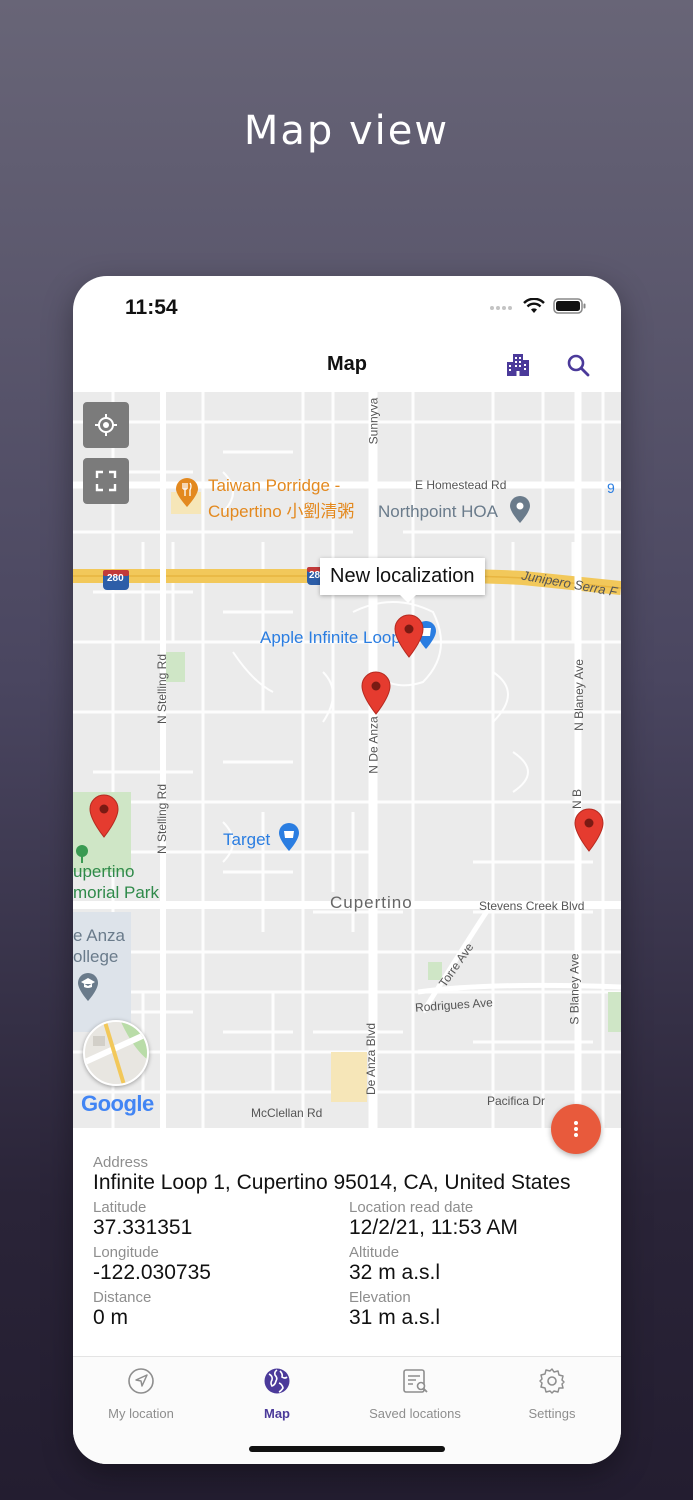 This screenshot has width=693, height=1500. Describe the element at coordinates (116, 892) in the screenshot. I see `poi-label-memorial-park-2: morial Park` at that location.